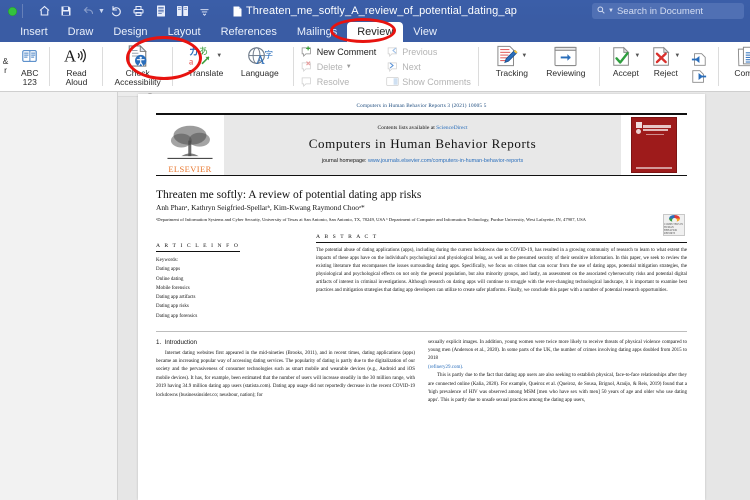 The width and height of the screenshot is (750, 500). I want to click on tab-mailings: Mailings, so click(317, 32).